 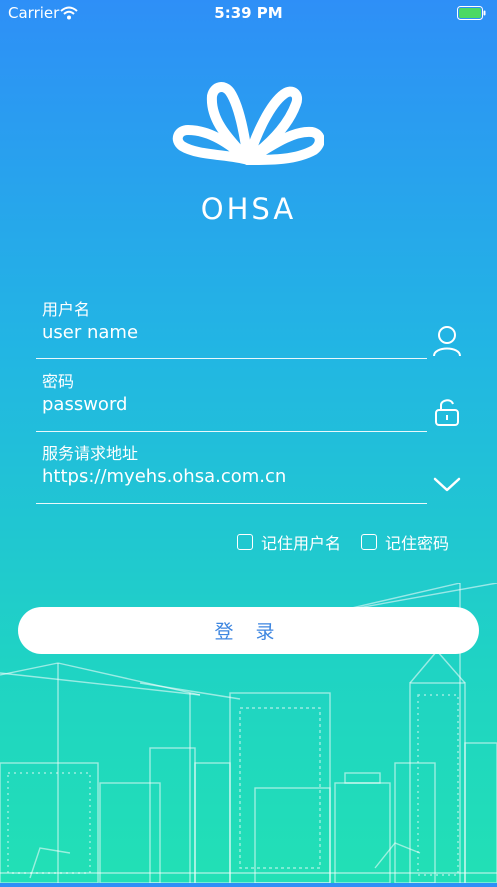 What do you see at coordinates (248, 133) in the screenshot?
I see `ohsa-logo-icon` at bounding box center [248, 133].